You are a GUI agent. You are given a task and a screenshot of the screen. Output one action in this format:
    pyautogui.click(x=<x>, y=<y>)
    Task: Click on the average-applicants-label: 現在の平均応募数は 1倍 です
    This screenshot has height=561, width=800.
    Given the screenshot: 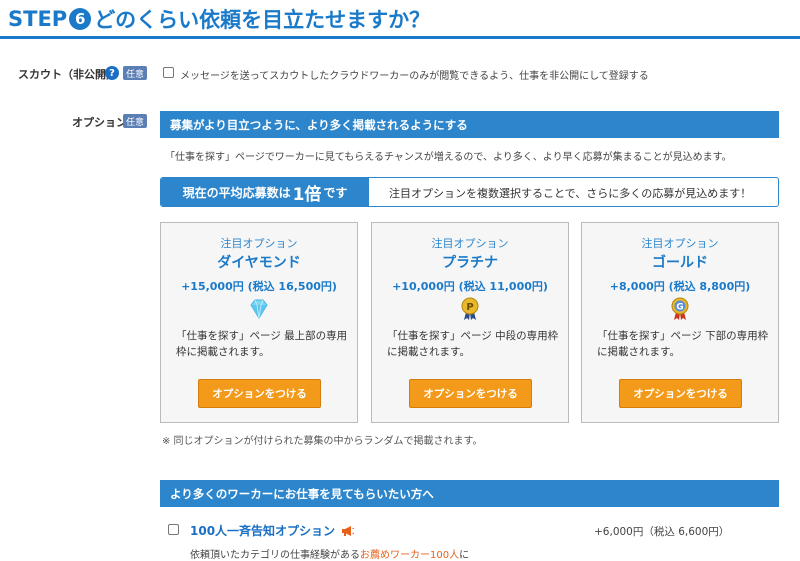 What is the action you would take?
    pyautogui.click(x=265, y=192)
    